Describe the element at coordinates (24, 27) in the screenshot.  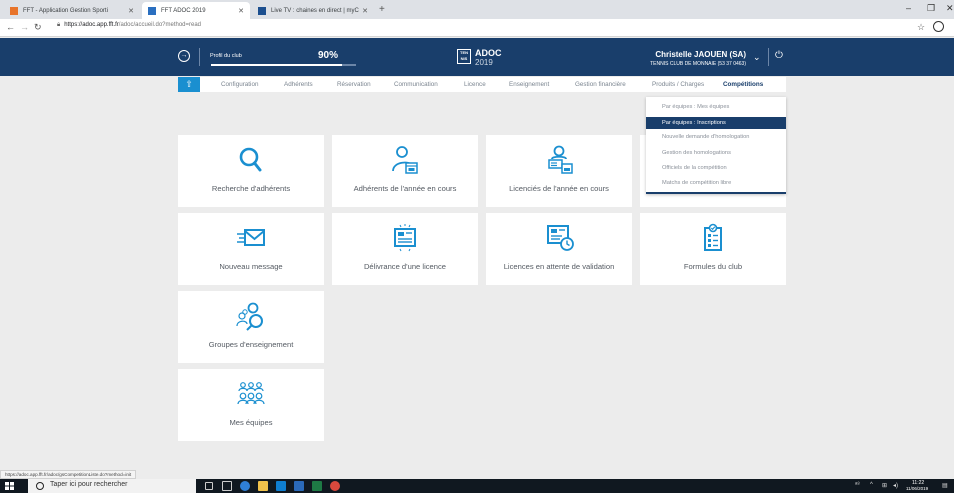
I see `forward-icon: →` at that location.